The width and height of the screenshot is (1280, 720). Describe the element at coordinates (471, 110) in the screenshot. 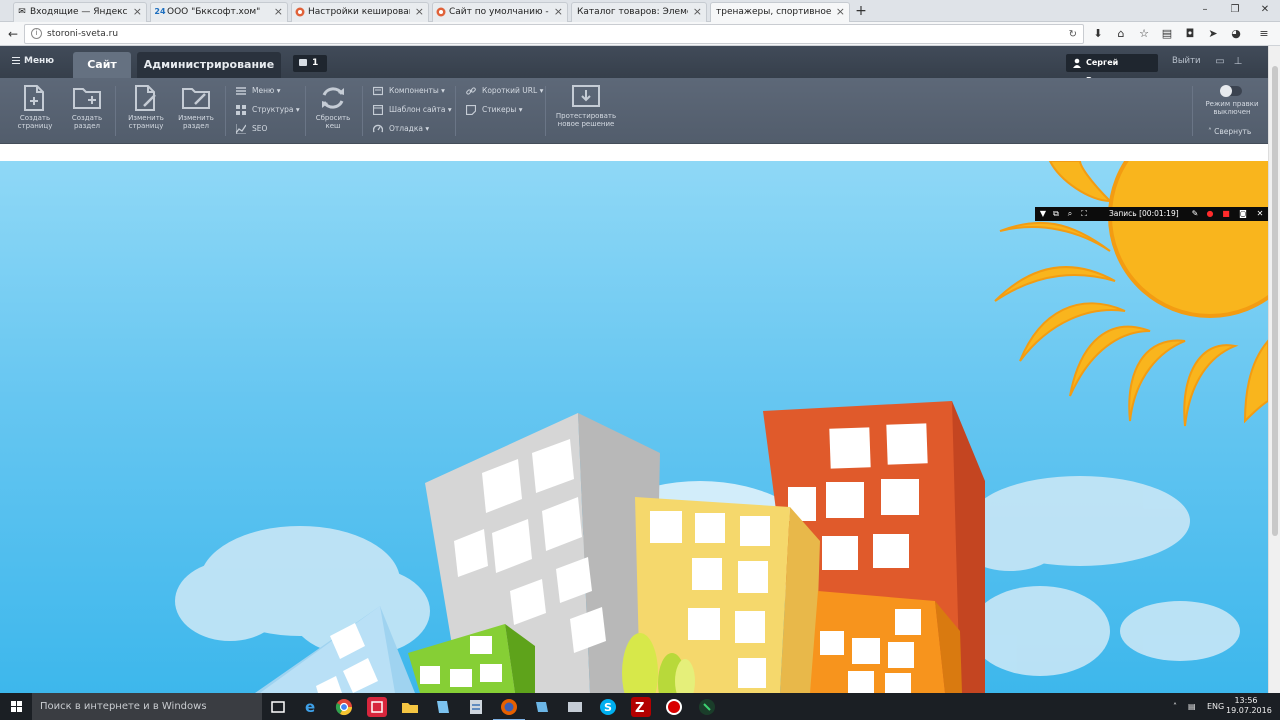

I see `sticker-icon` at that location.